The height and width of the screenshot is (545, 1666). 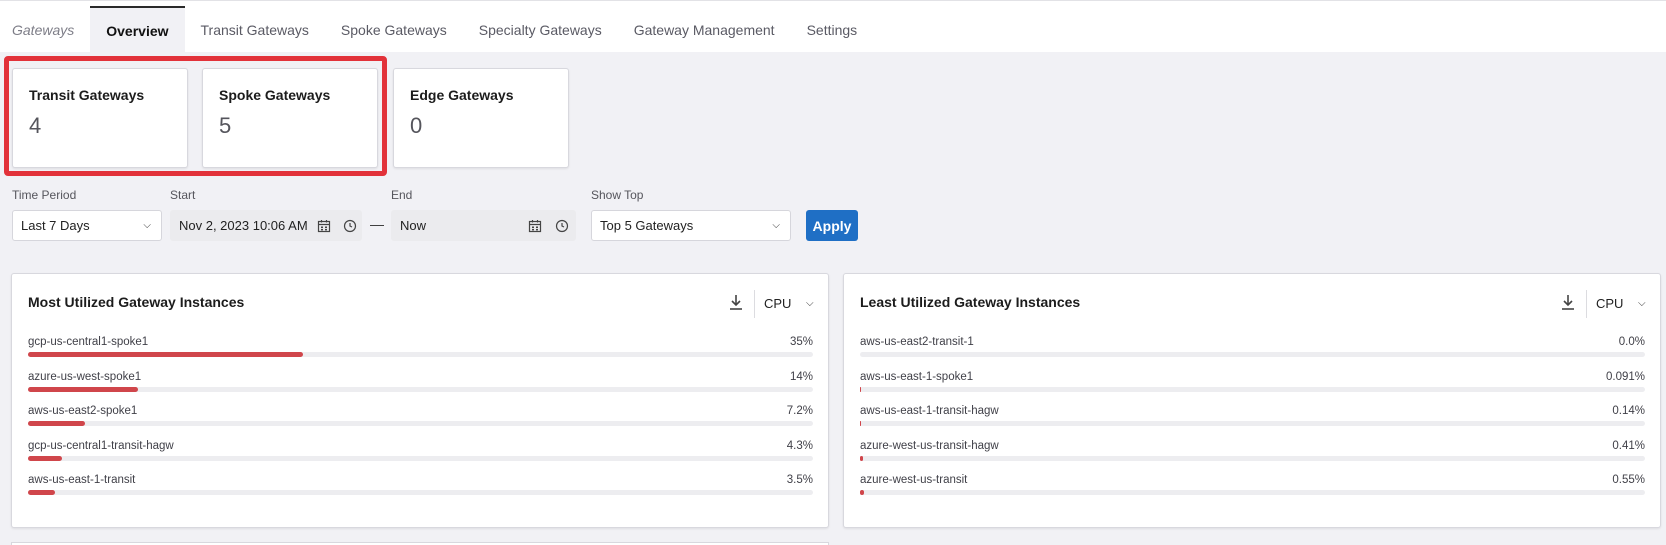 I want to click on time-period-value: Last 7 Days, so click(x=55, y=225).